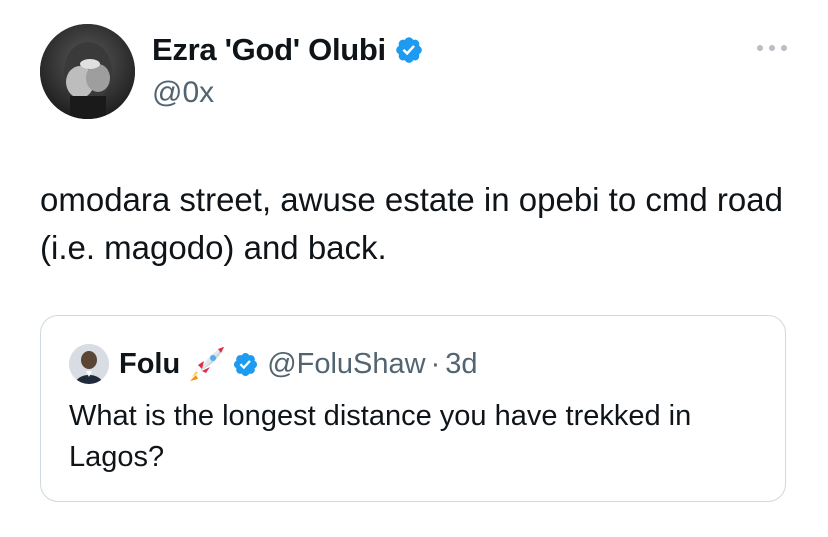 This screenshot has width=828, height=537. Describe the element at coordinates (183, 93) in the screenshot. I see `author-handle: @0x` at that location.